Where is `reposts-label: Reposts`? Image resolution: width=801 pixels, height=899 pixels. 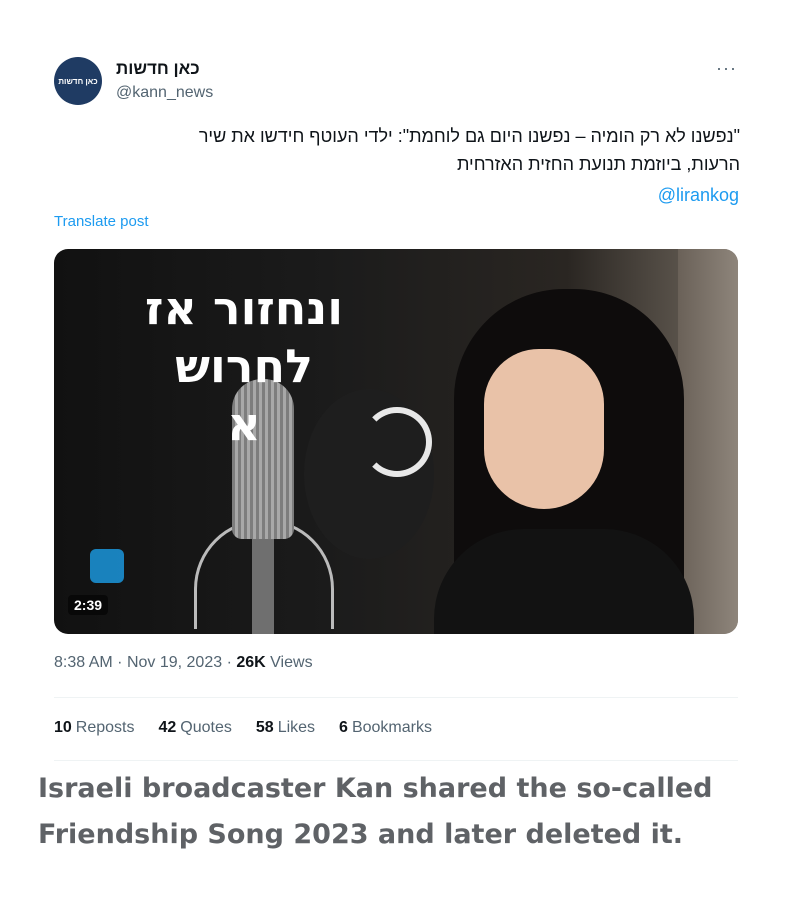 reposts-label: Reposts is located at coordinates (105, 727).